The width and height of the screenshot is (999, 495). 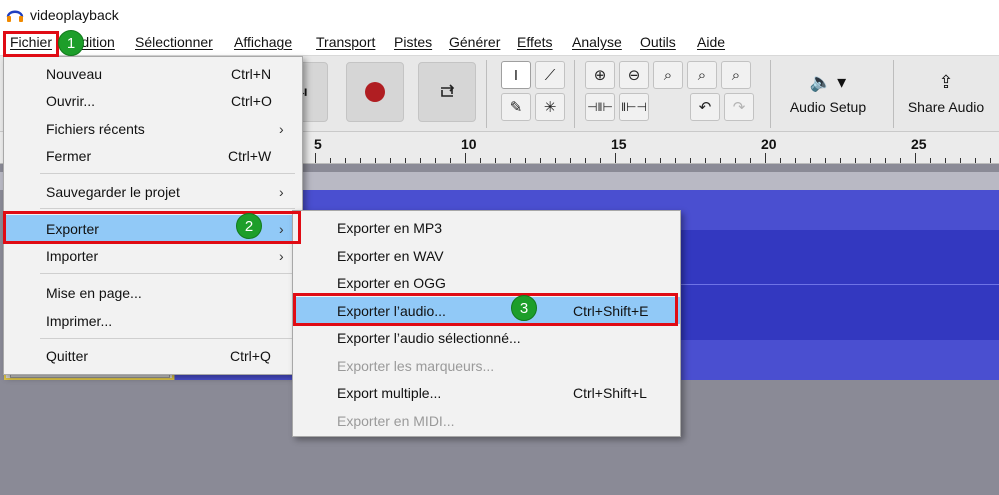 What do you see at coordinates (711, 42) in the screenshot?
I see `menu-aide: Aide` at bounding box center [711, 42].